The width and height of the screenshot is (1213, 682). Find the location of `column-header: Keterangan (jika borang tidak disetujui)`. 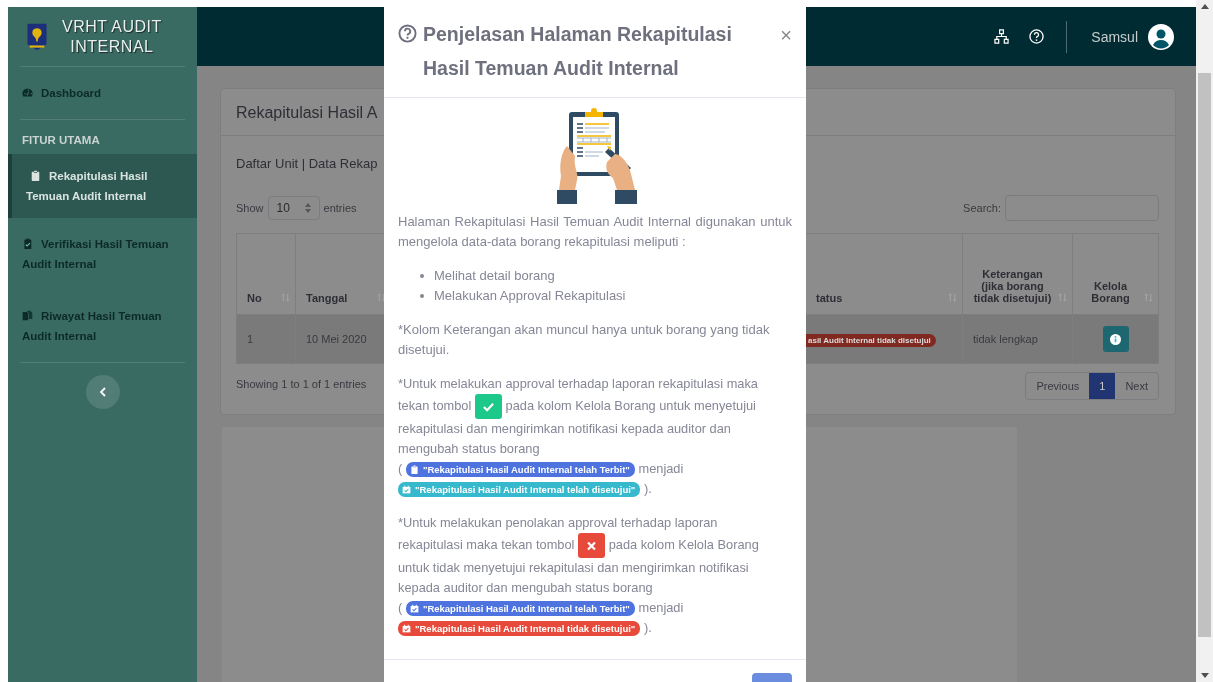

column-header: Keterangan (jika borang tidak disetujui) is located at coordinates (1017, 274).